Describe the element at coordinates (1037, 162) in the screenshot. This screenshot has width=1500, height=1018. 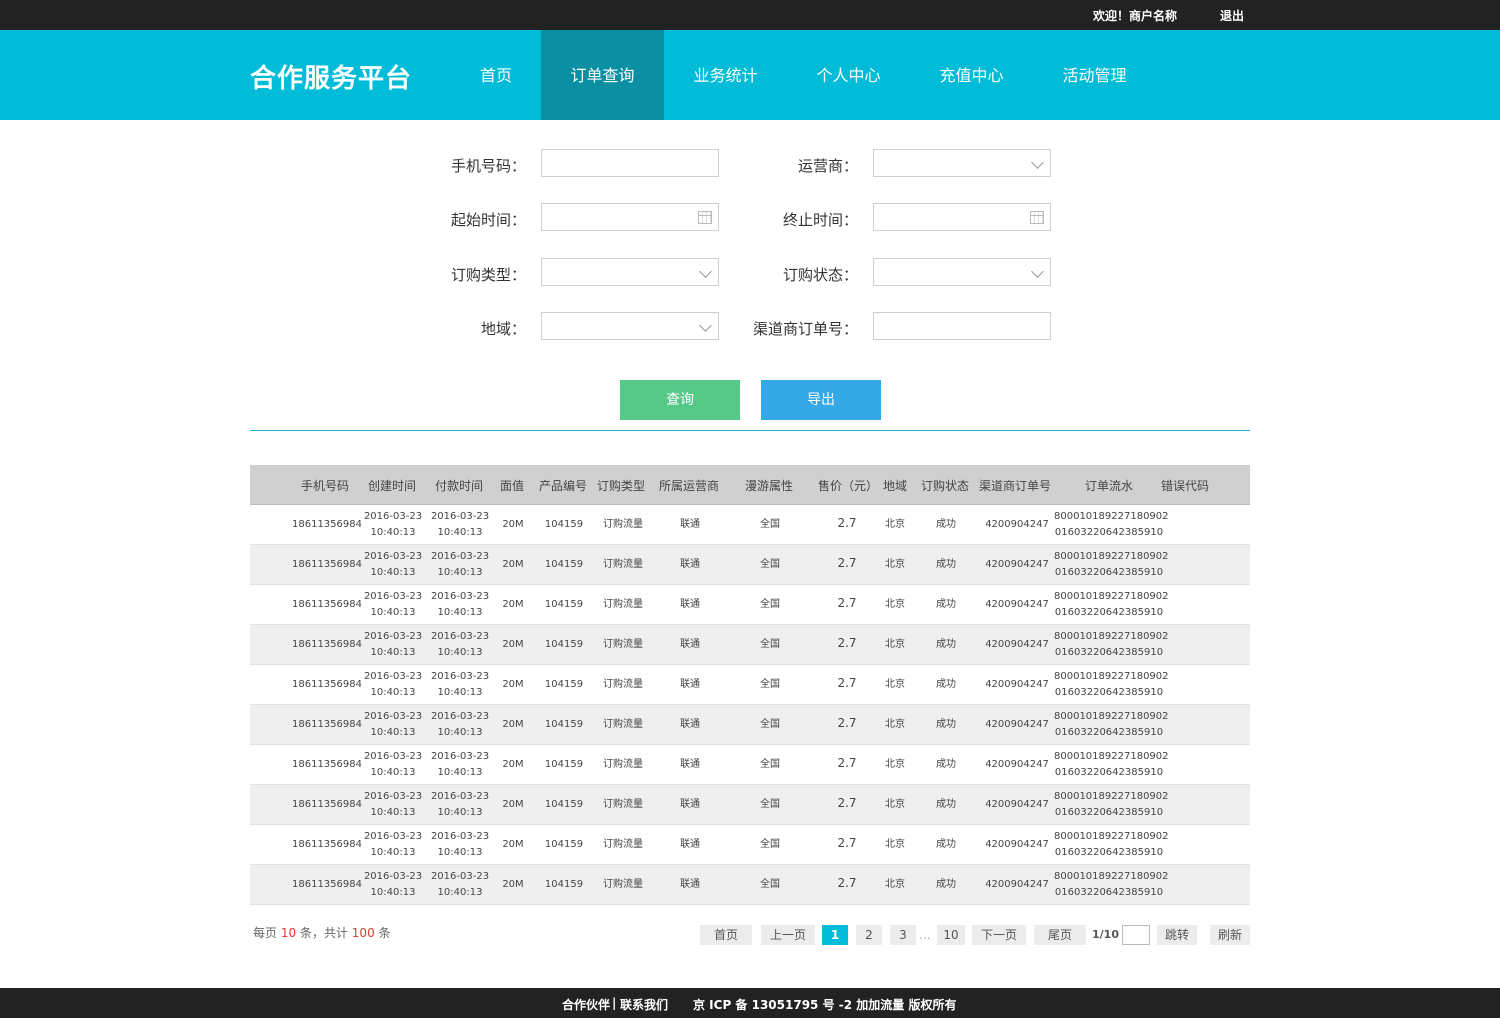
I see `chevron-down-icon` at that location.